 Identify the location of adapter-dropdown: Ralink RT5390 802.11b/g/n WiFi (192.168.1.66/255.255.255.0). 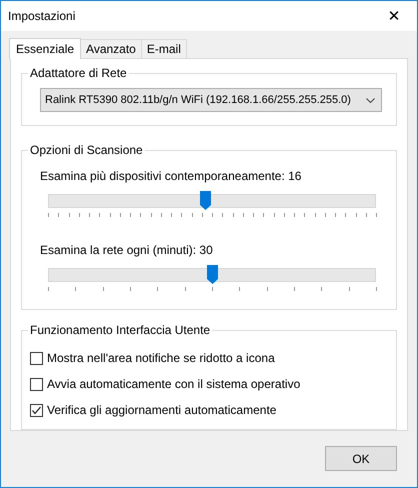
(211, 100).